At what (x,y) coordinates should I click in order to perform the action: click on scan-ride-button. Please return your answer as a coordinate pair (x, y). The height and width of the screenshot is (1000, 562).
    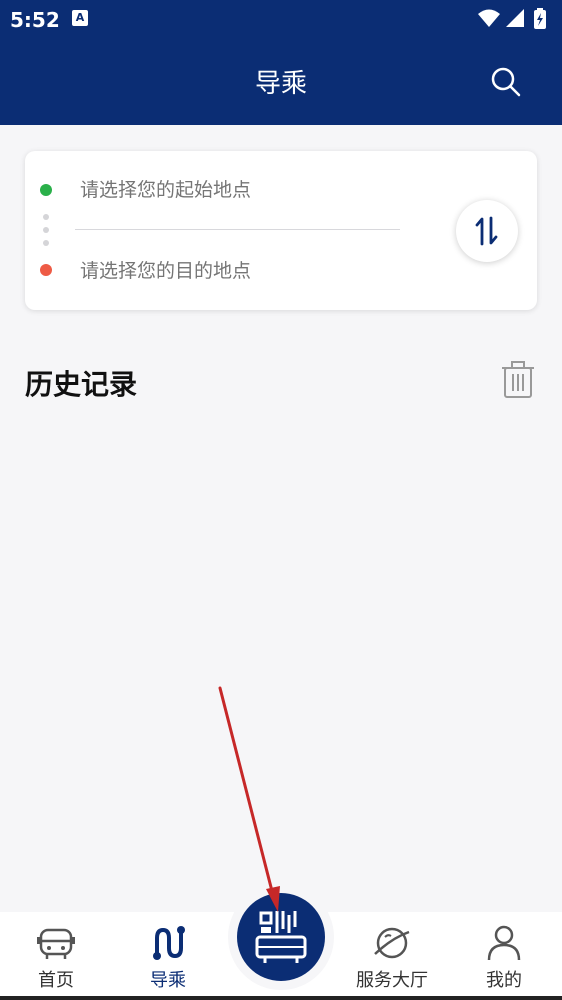
    Looking at the image, I should click on (281, 937).